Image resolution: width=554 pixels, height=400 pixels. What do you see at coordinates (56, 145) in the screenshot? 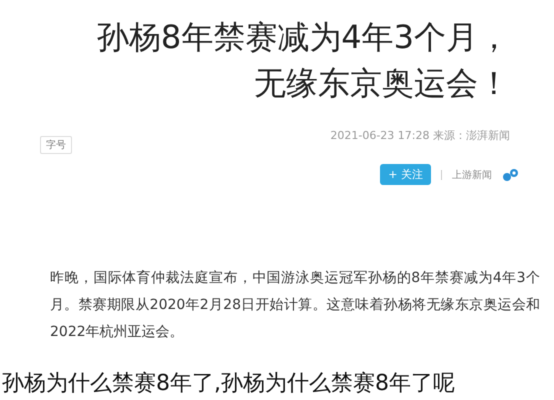
I see `font-size-button: 字号` at bounding box center [56, 145].